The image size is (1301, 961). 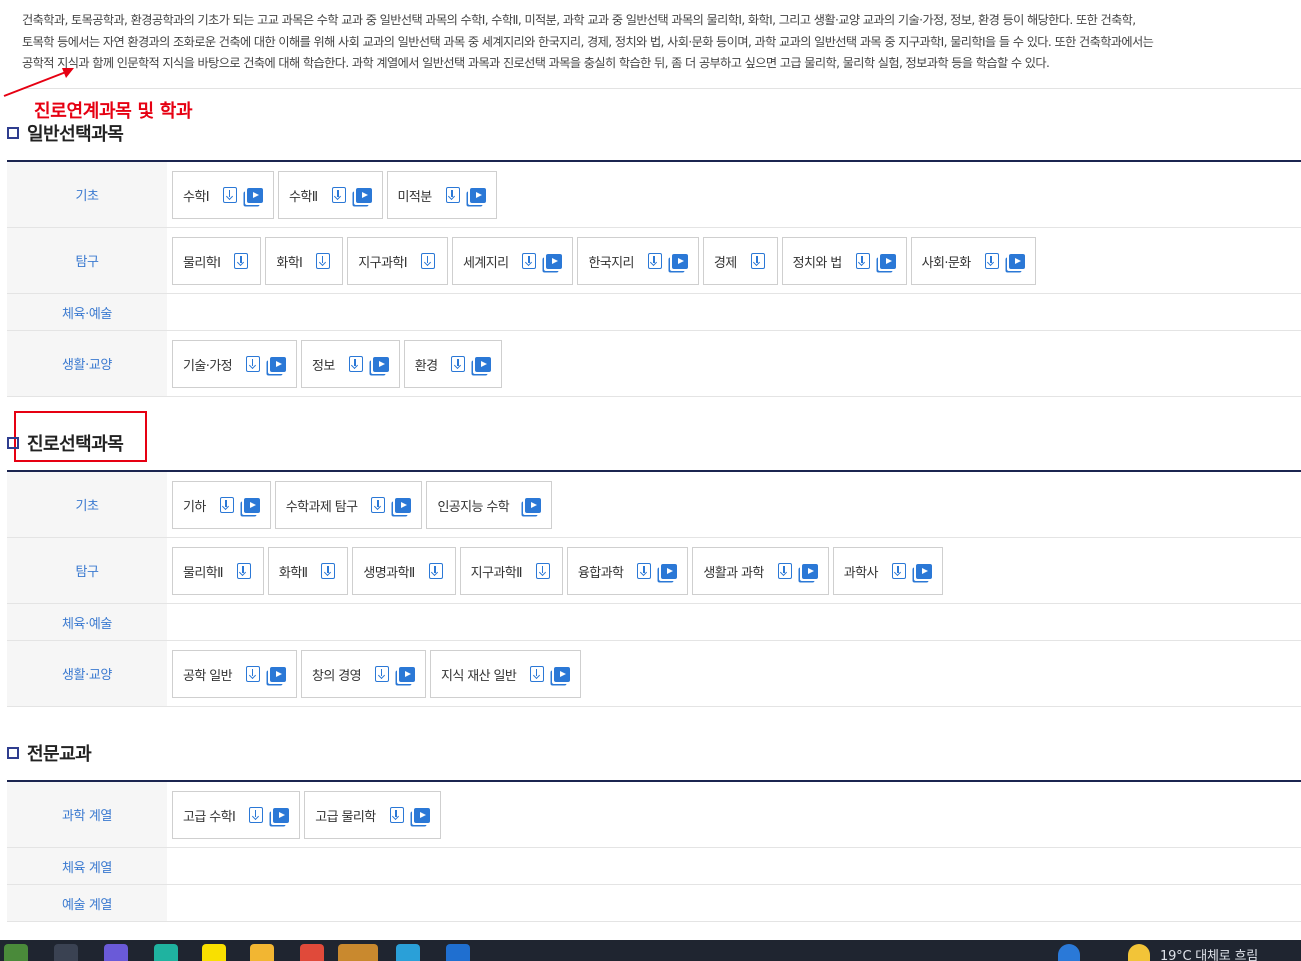 I want to click on course-chip: 수학과제 탐구, so click(x=348, y=505).